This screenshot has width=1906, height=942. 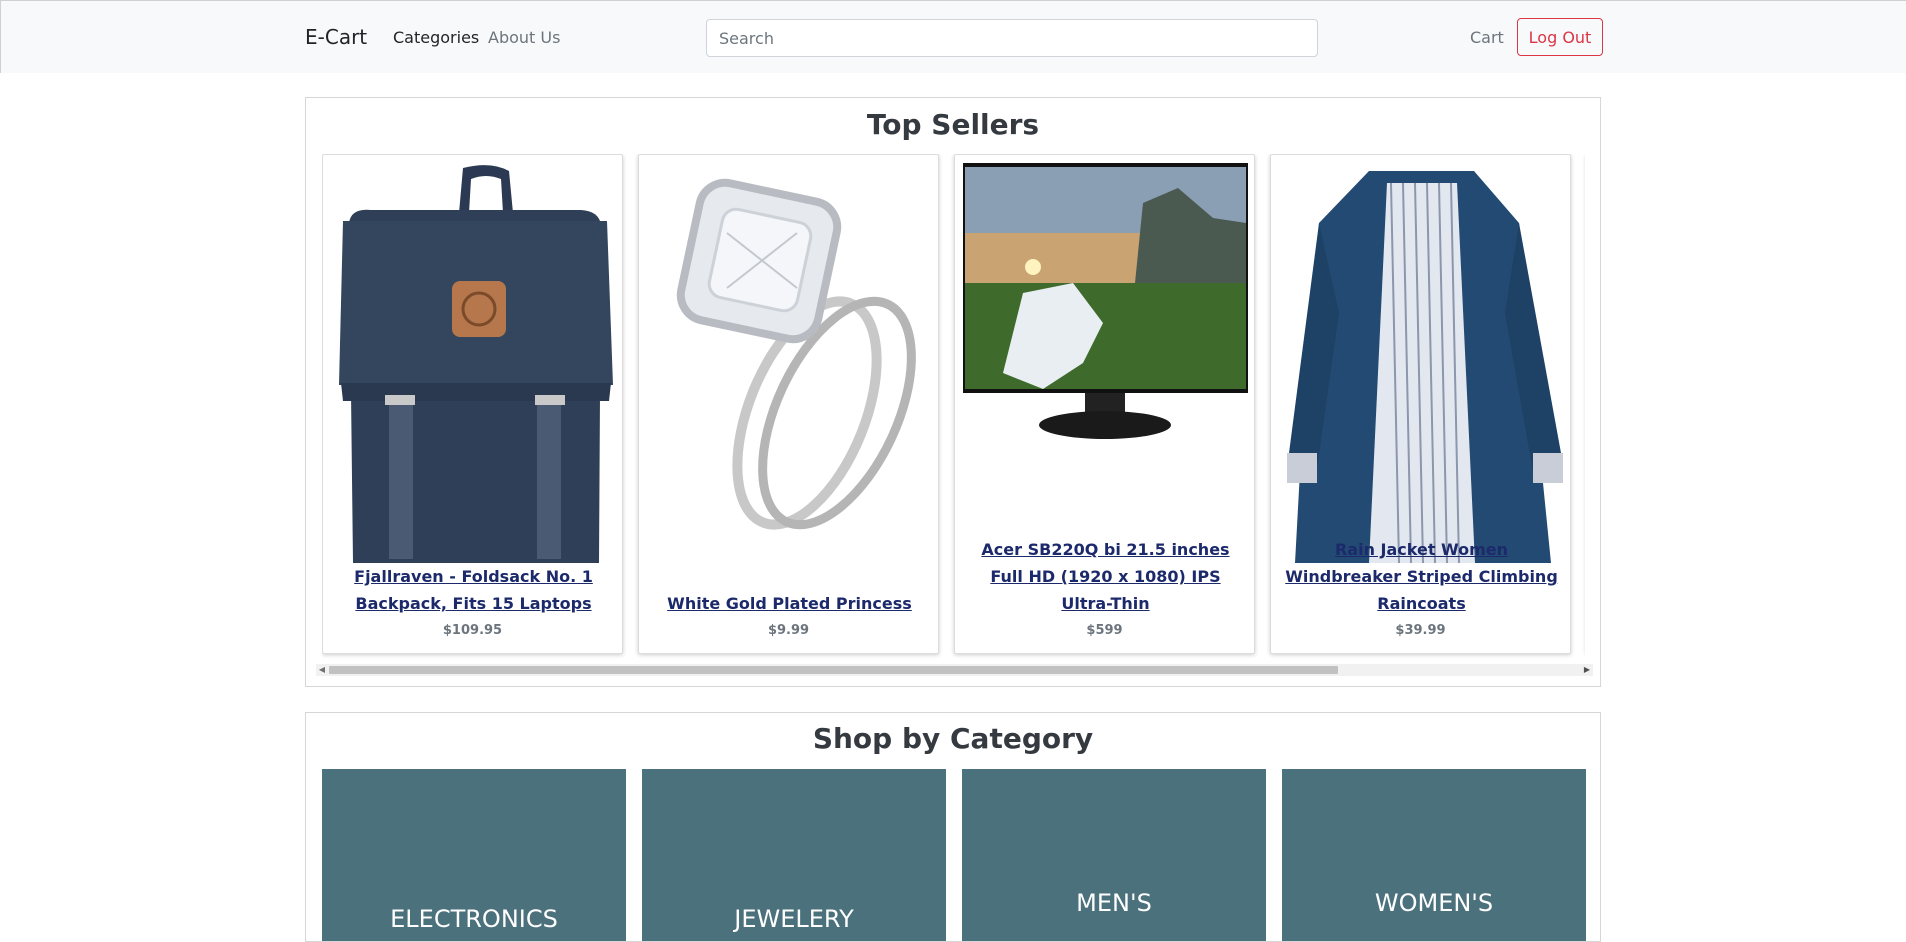 What do you see at coordinates (524, 37) in the screenshot?
I see `nav-about-us: About Us` at bounding box center [524, 37].